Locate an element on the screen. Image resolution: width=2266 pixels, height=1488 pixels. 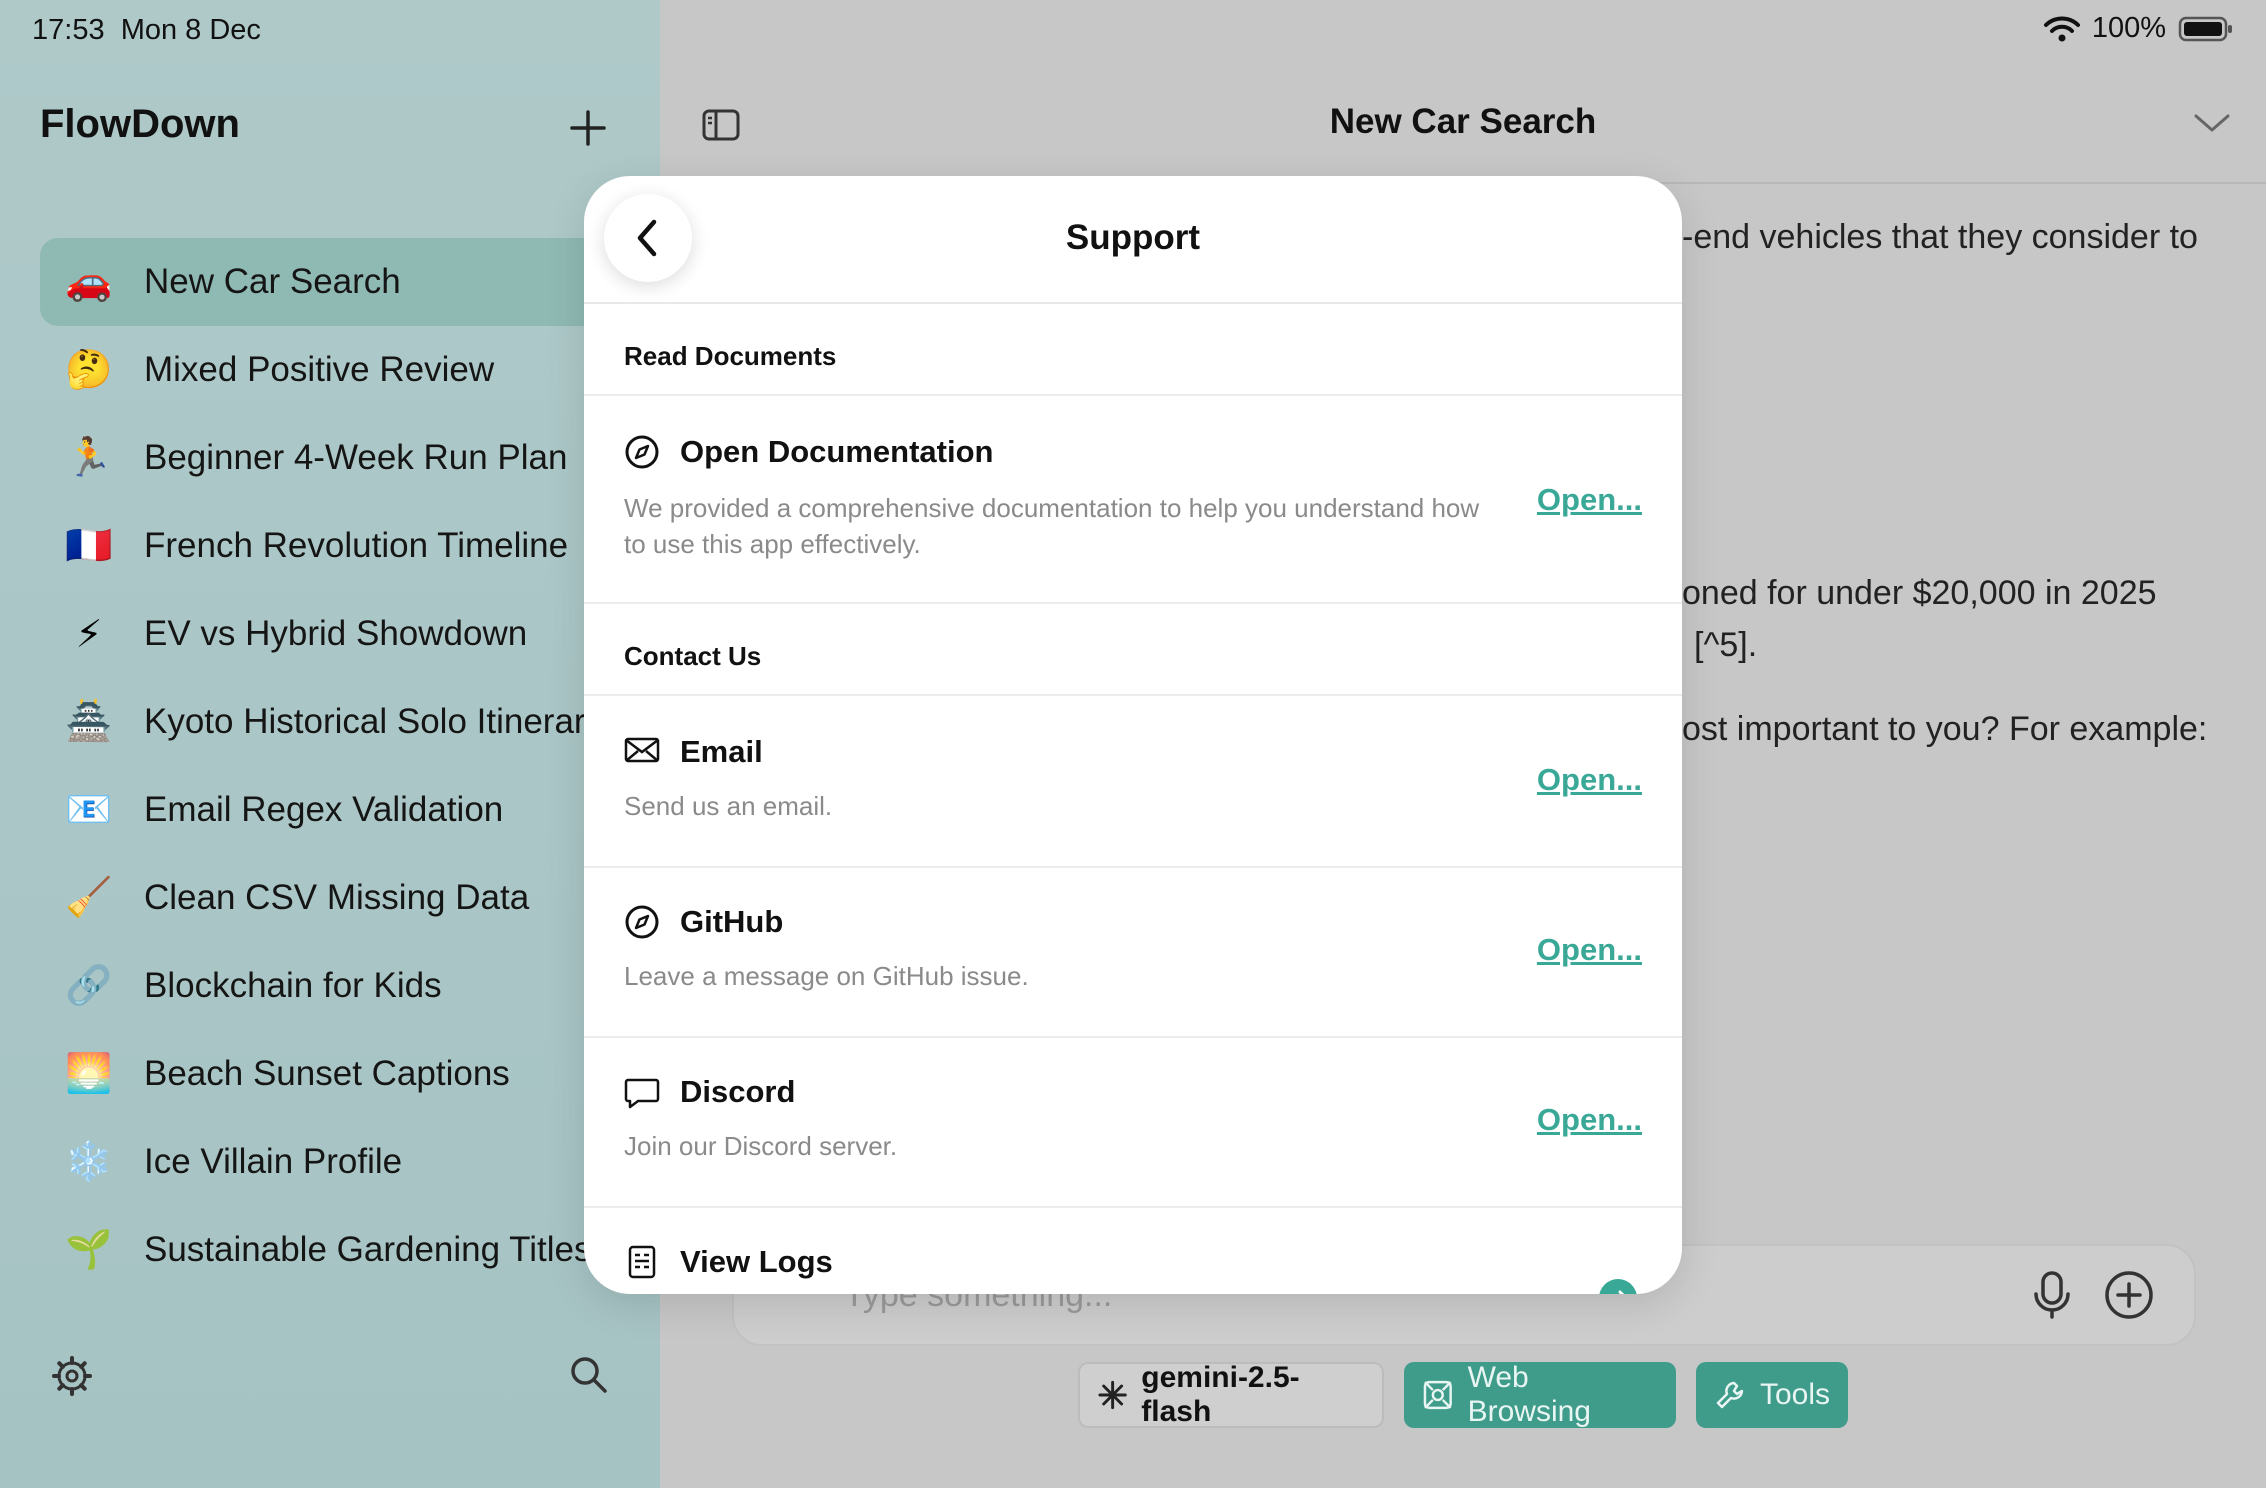
envelope-icon is located at coordinates (642, 750).